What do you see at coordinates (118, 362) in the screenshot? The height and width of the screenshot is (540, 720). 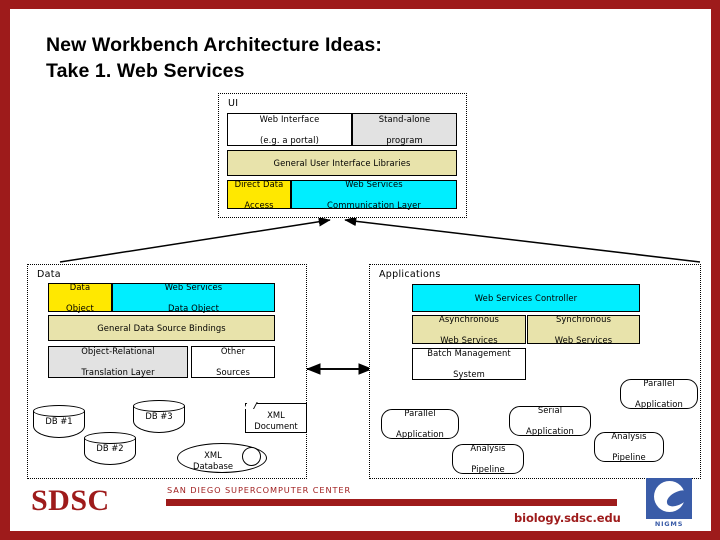 I see `node-object-relational-translation-layer: Object-Relational Translation Layer` at bounding box center [118, 362].